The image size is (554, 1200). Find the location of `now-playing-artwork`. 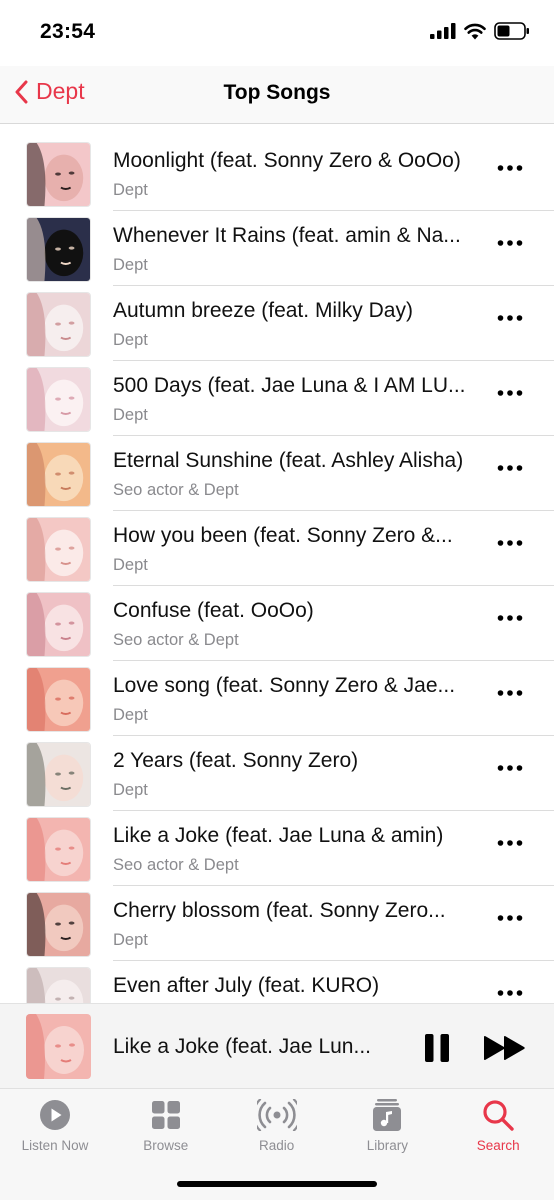

now-playing-artwork is located at coordinates (58, 1046).